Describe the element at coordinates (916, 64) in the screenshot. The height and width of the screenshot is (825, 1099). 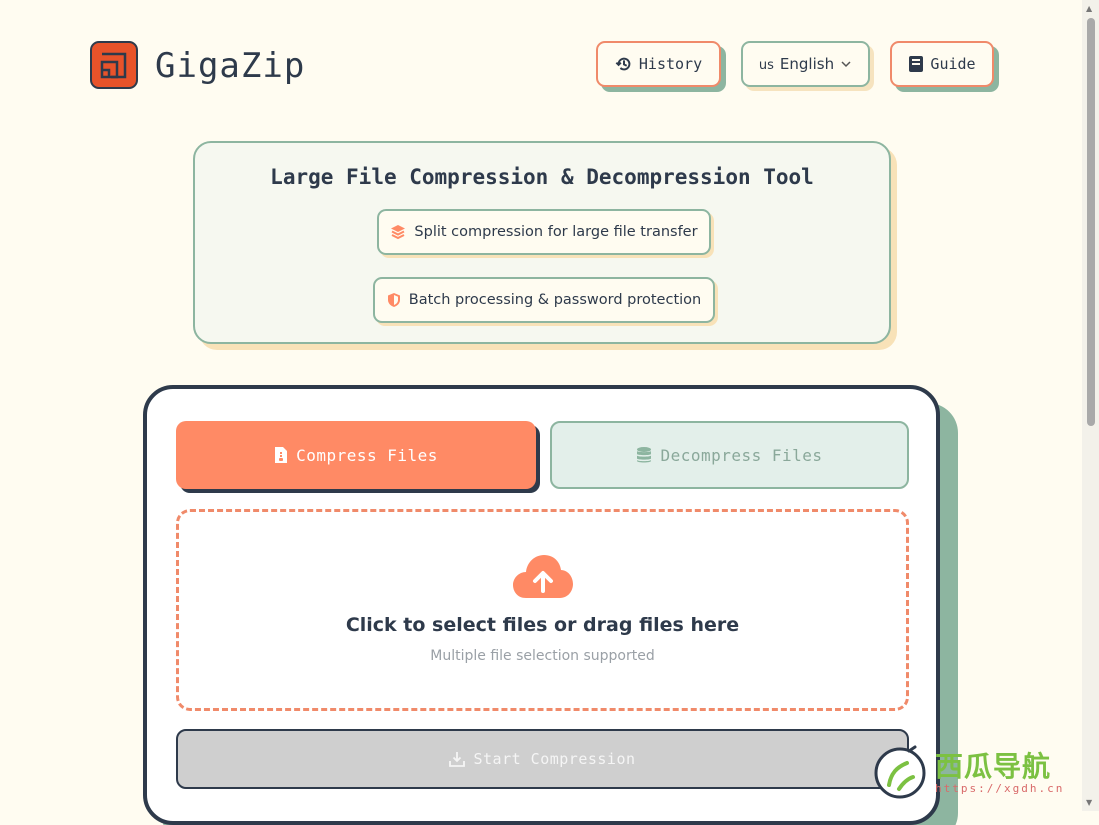
I see `book-icon` at that location.